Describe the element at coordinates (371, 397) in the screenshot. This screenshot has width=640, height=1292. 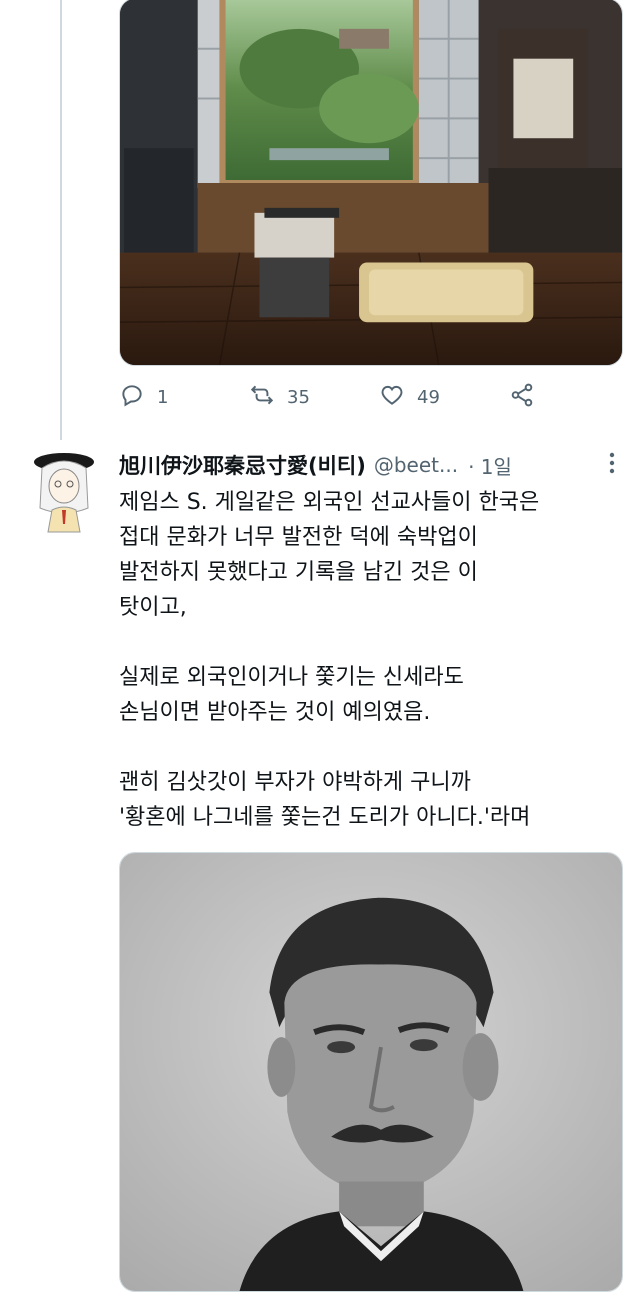
I see `tweet-action-bar: 1 35 49` at that location.